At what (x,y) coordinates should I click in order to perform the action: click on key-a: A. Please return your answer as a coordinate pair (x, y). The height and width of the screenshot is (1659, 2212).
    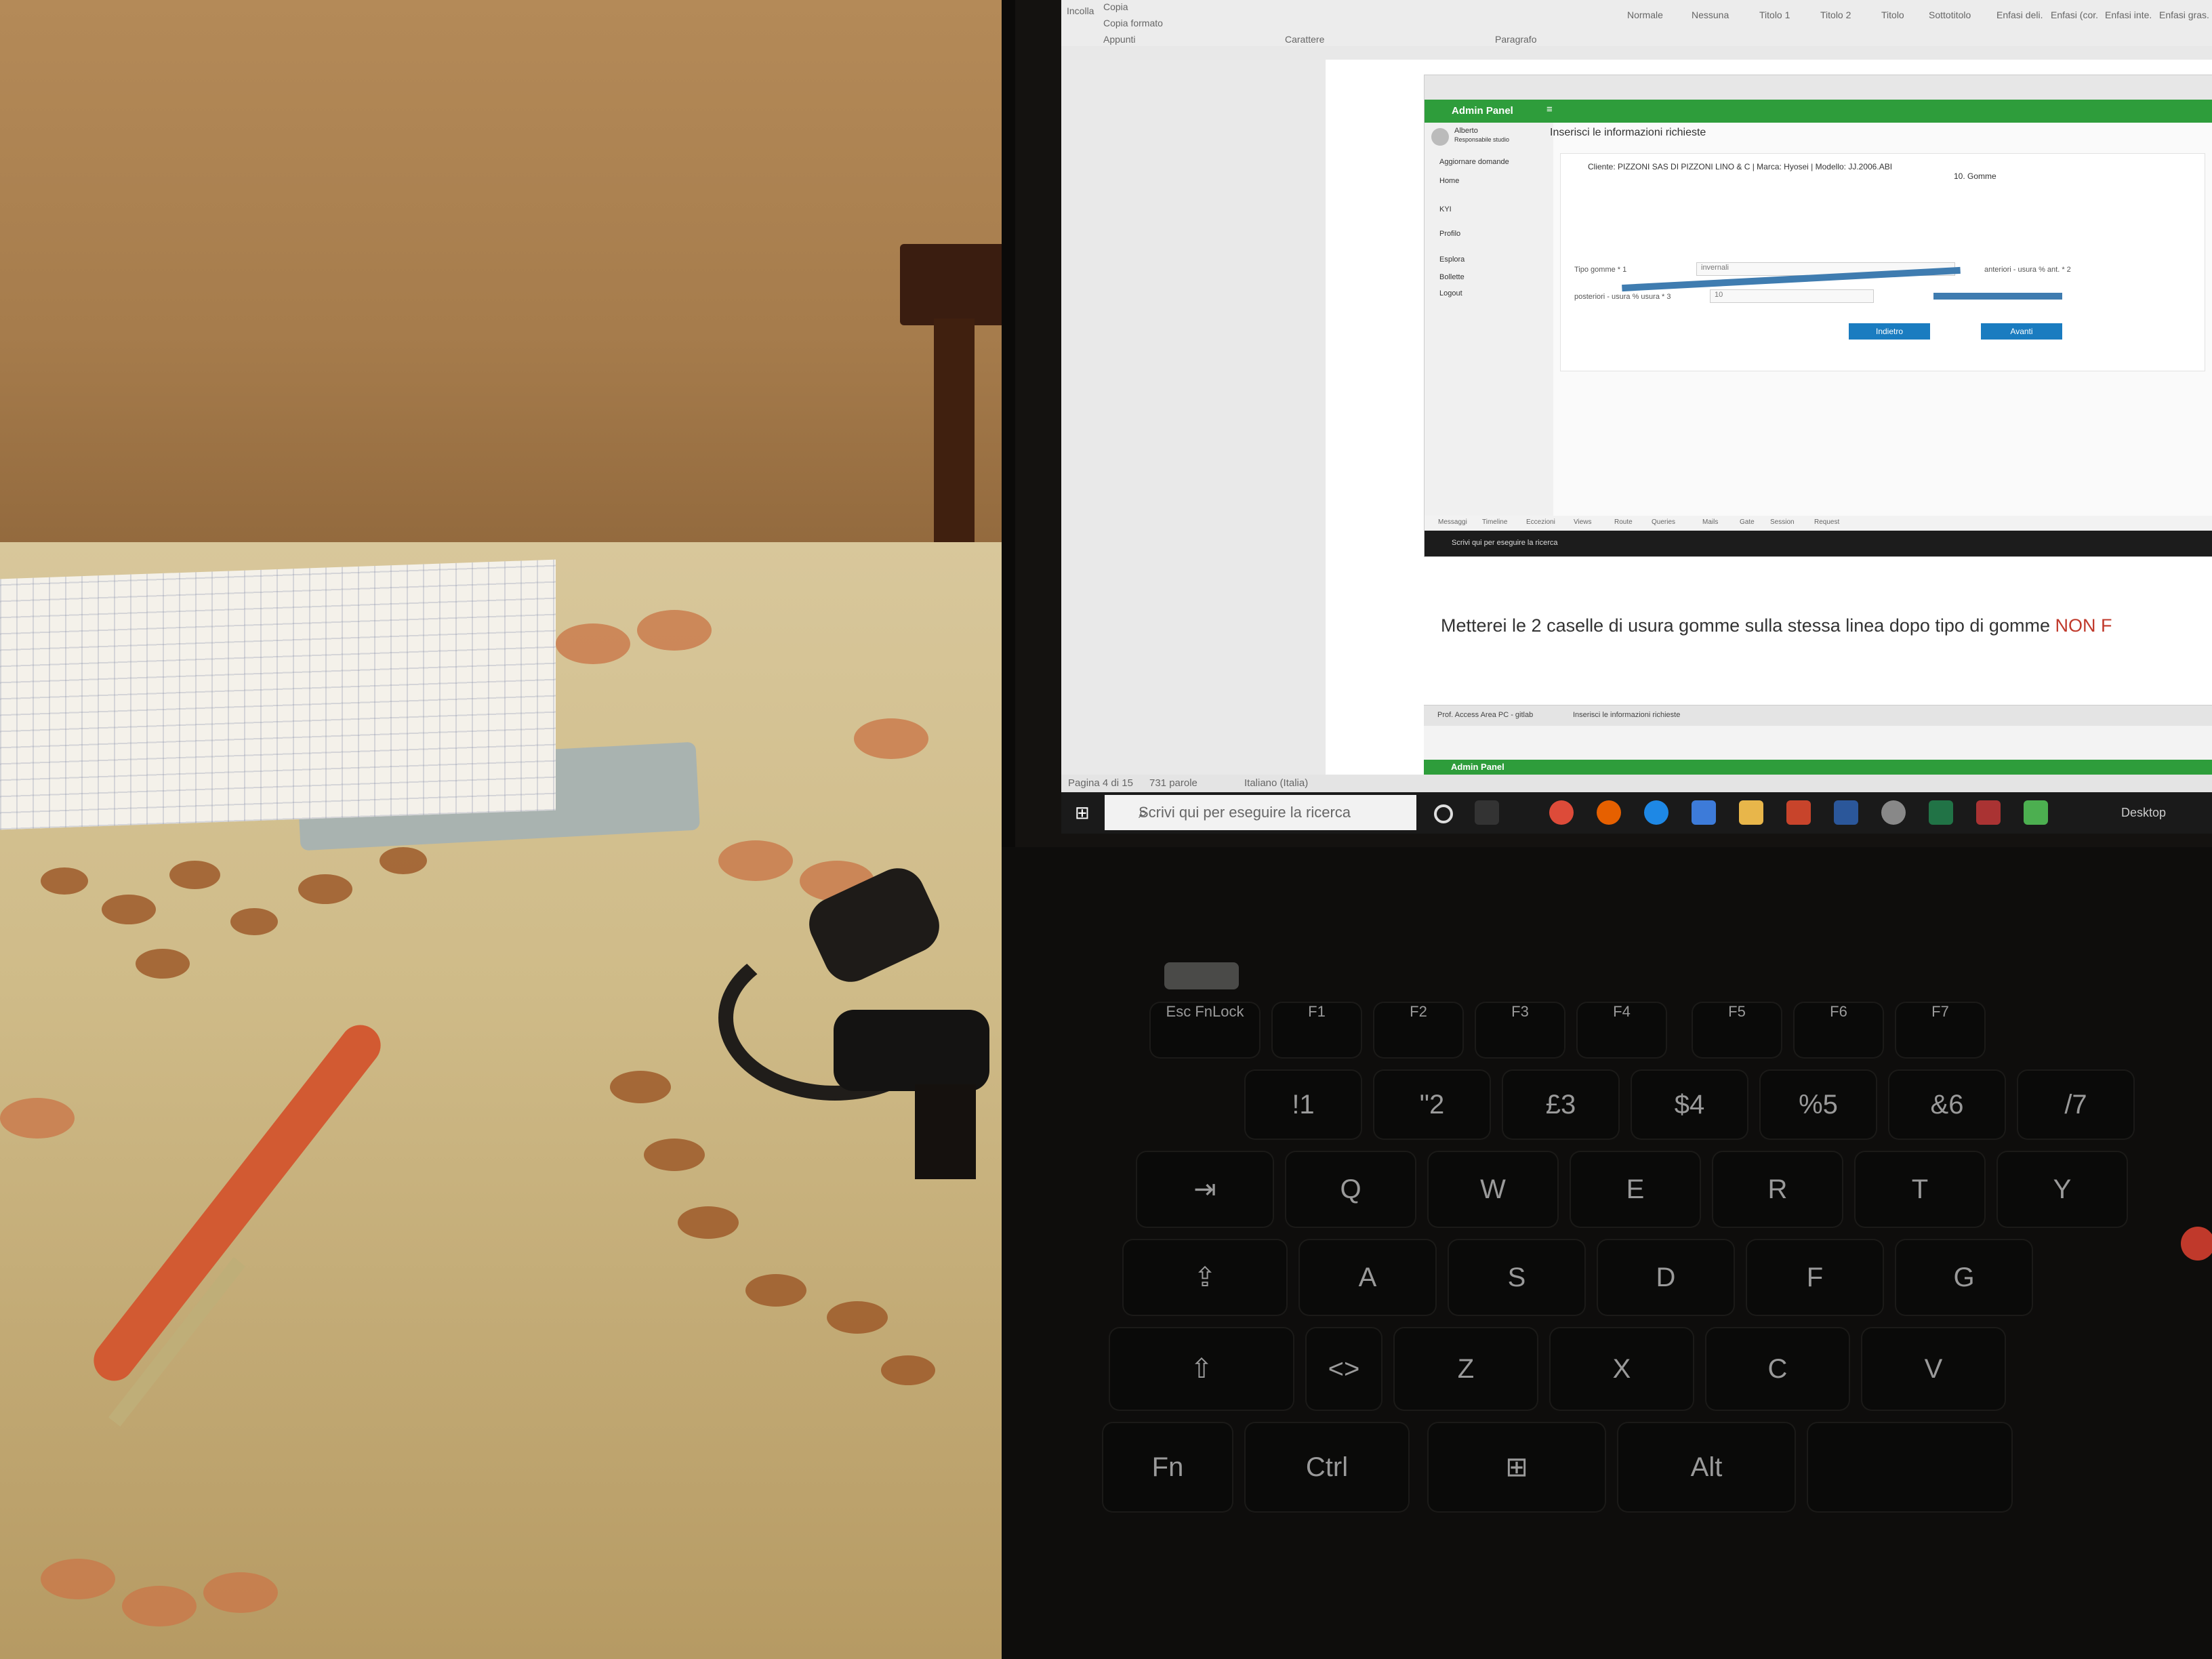
    Looking at the image, I should click on (1367, 1277).